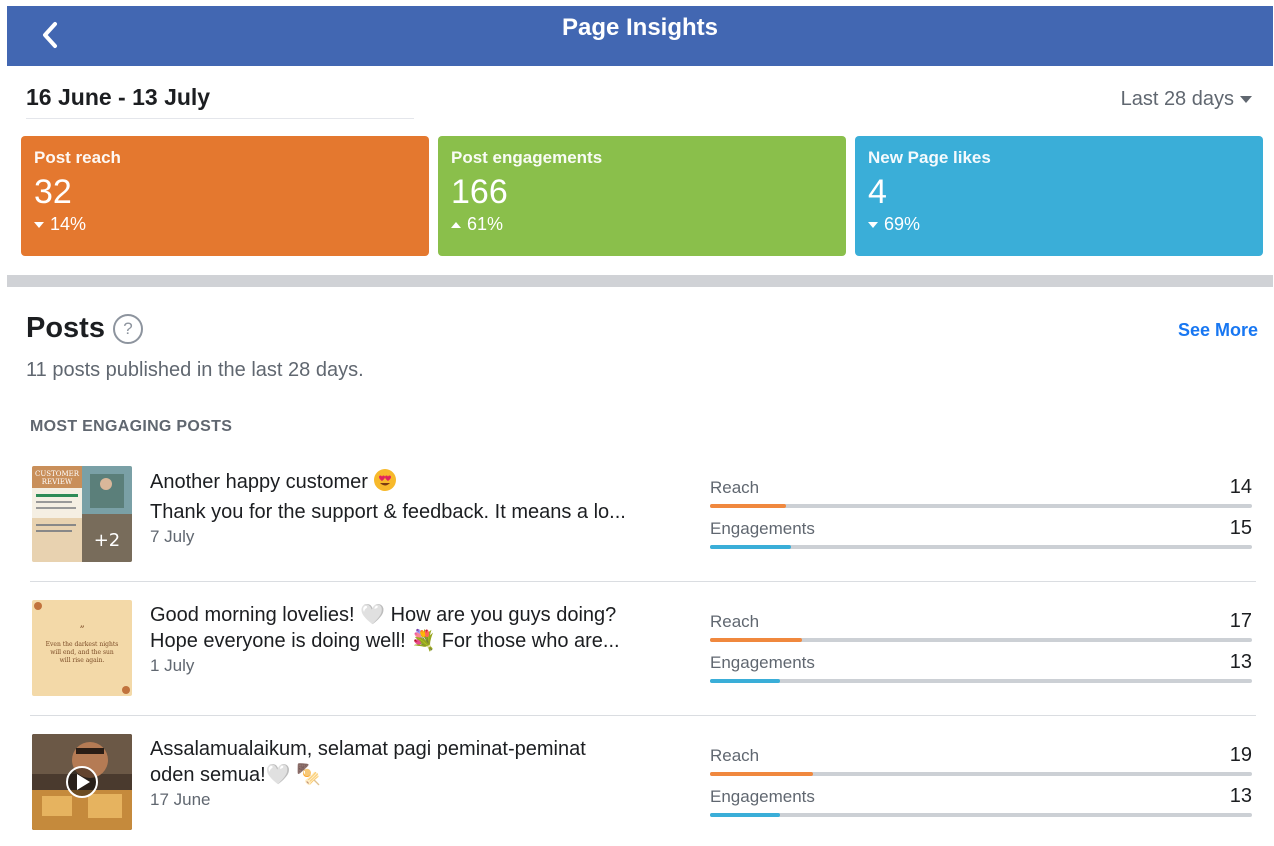  What do you see at coordinates (235, 775) in the screenshot?
I see `post-line-2: oden semua!🤍 🍢` at bounding box center [235, 775].